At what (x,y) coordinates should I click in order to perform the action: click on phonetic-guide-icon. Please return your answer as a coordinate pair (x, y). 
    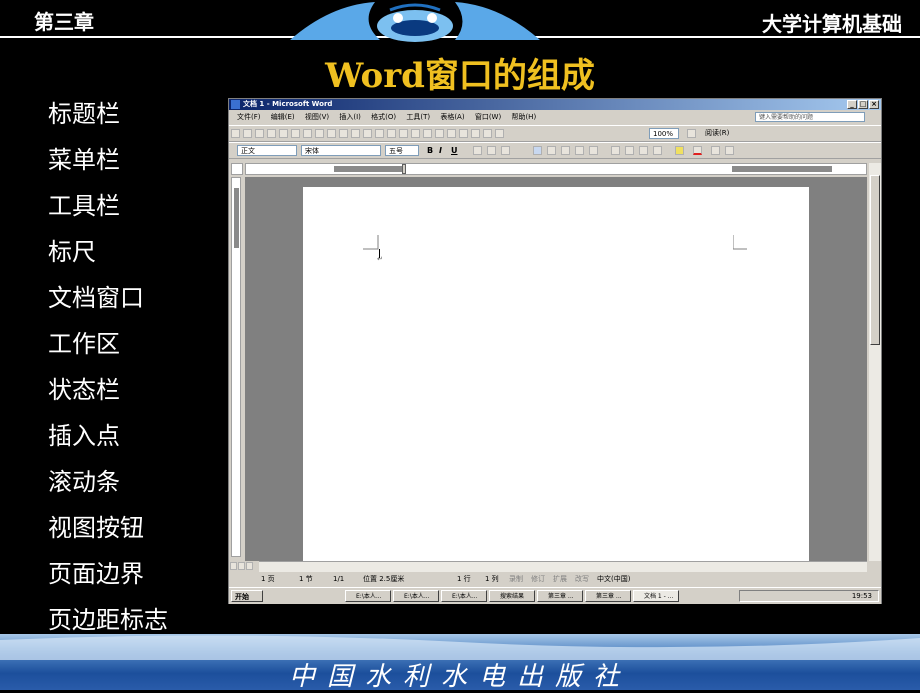
    Looking at the image, I should click on (715, 150).